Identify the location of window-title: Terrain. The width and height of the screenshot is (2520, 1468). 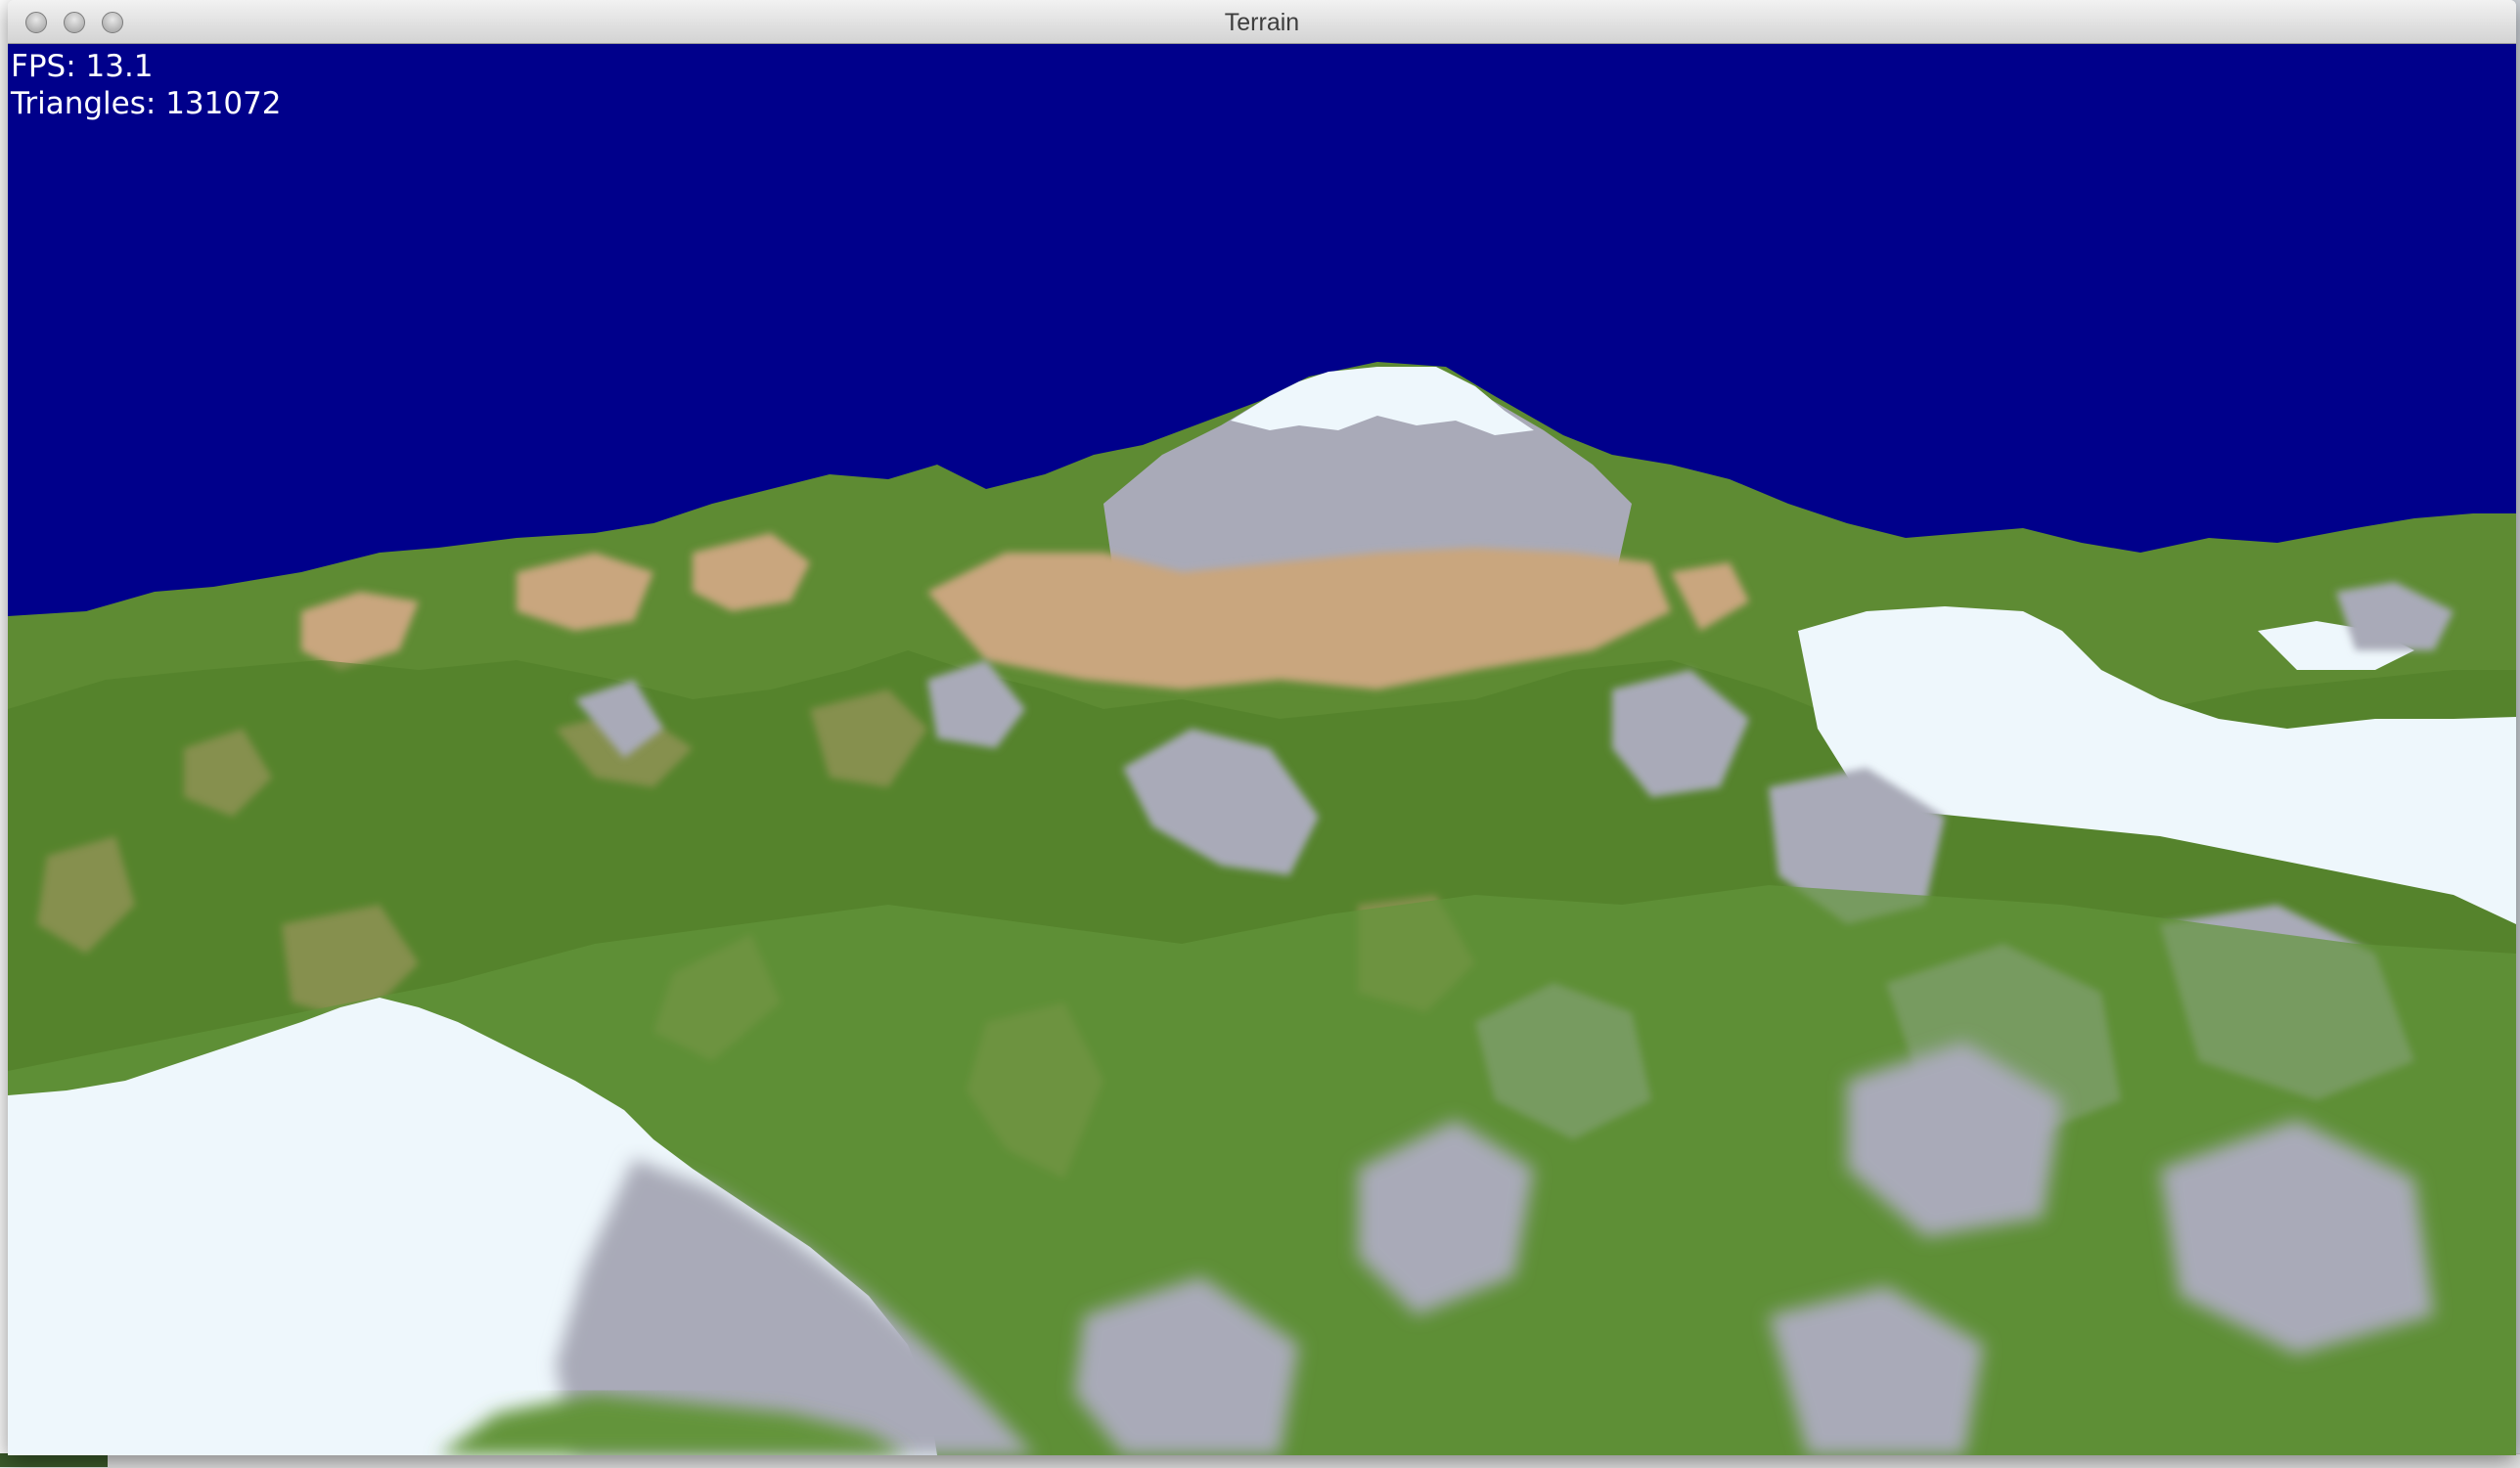
(1262, 22).